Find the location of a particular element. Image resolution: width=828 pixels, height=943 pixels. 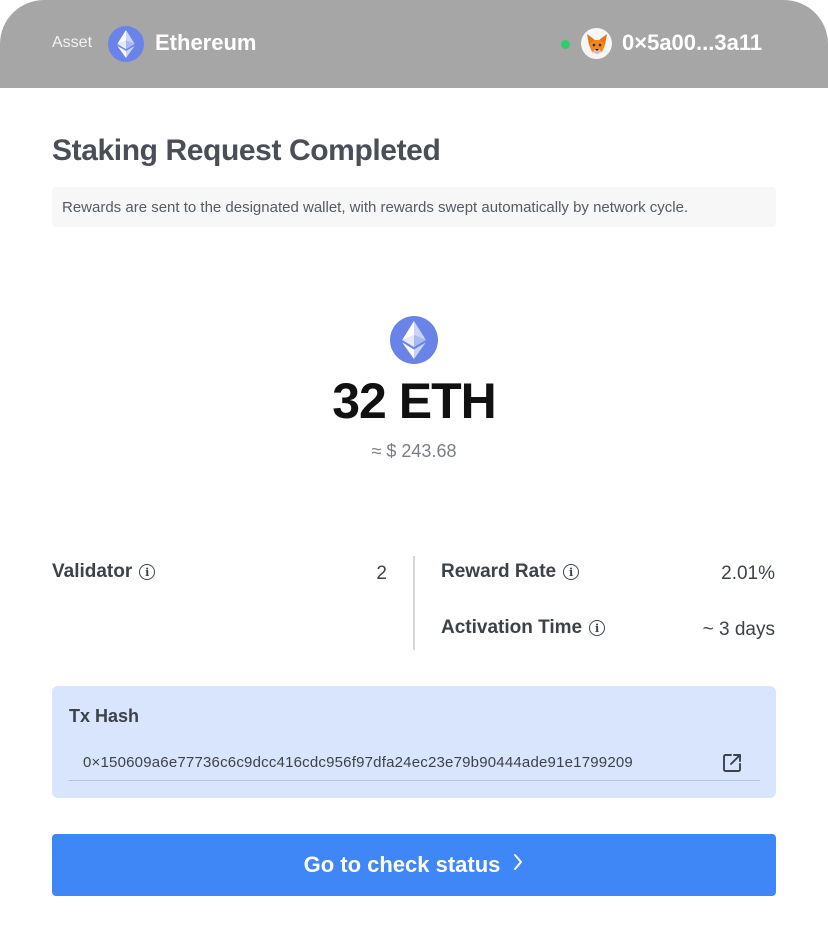

tx-hash-label: Tx Hash is located at coordinates (104, 716).